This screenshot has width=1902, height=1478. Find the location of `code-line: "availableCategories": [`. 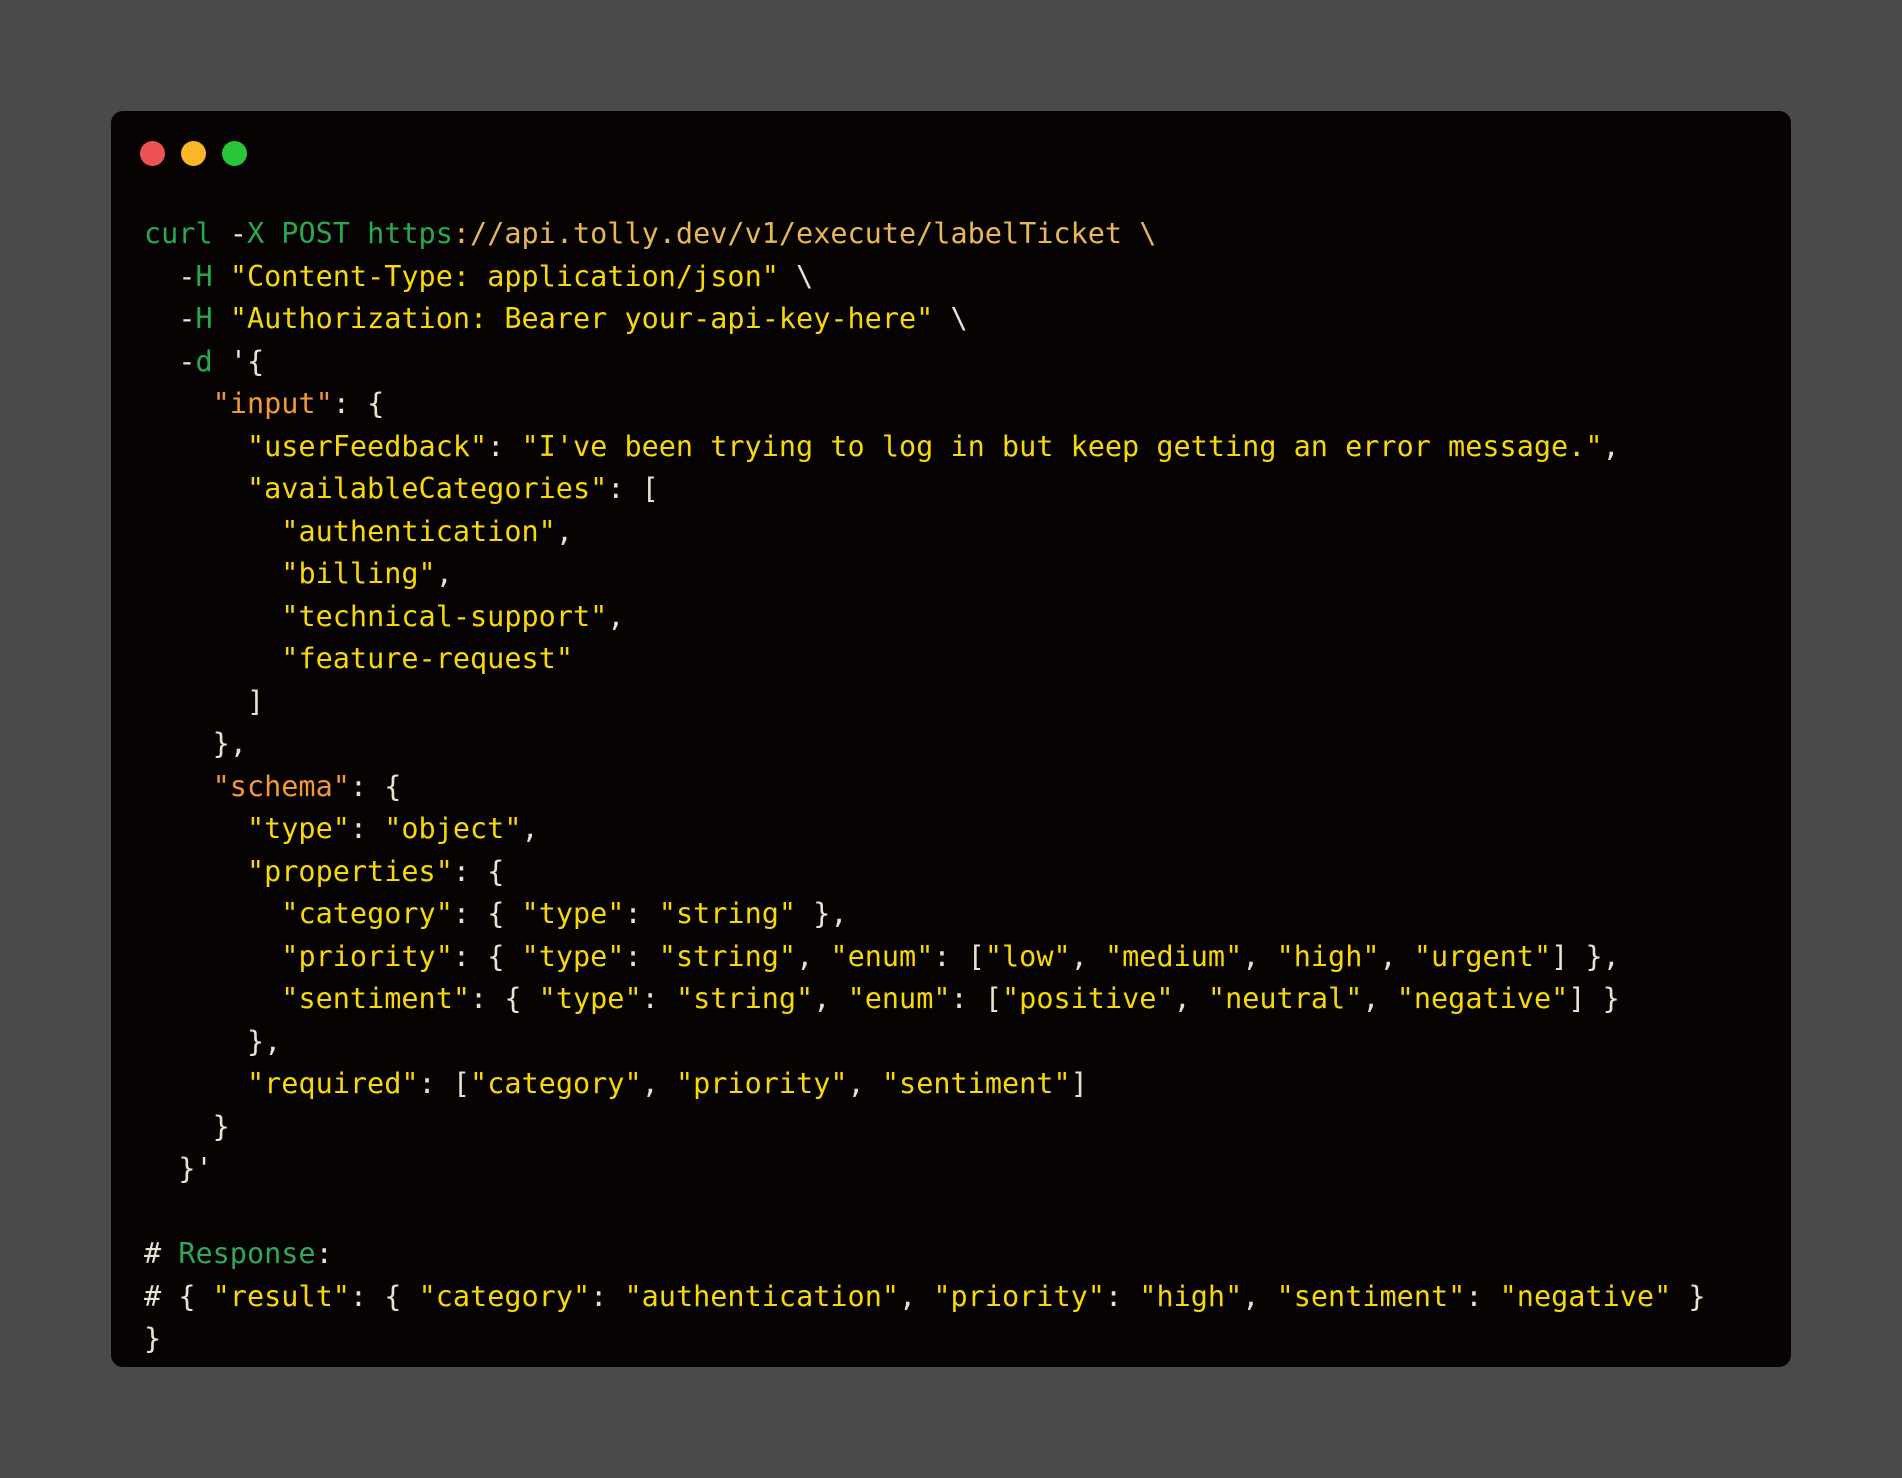

code-line: "availableCategories": [ is located at coordinates (925, 489).